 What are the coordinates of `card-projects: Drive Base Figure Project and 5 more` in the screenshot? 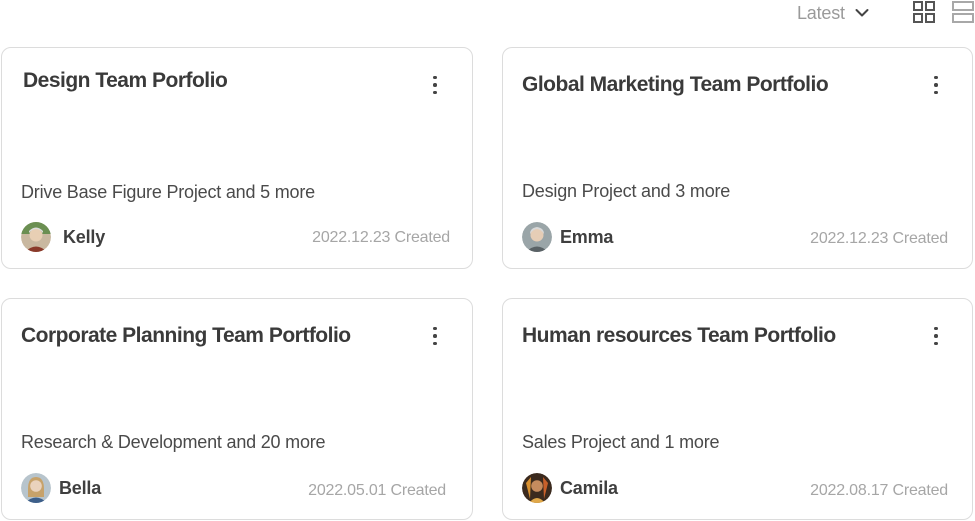 It's located at (168, 192).